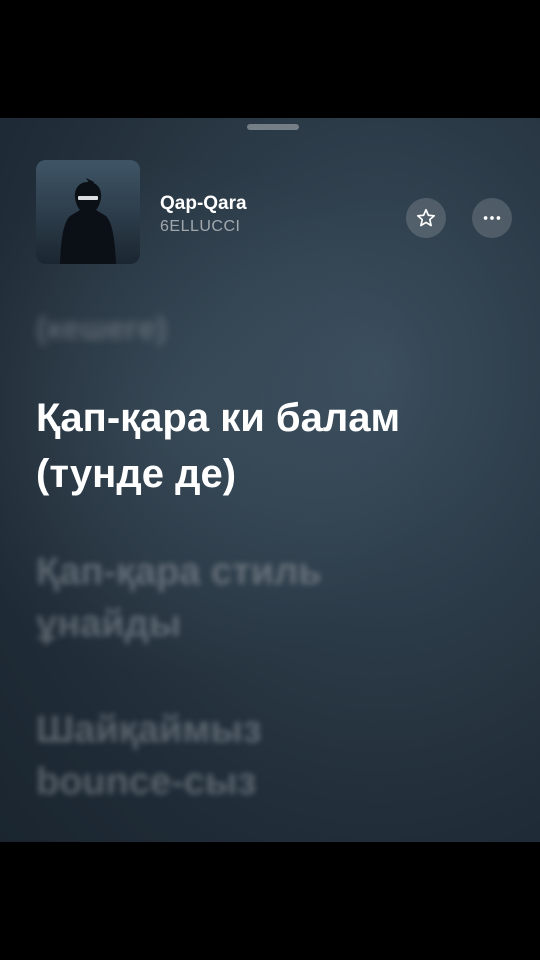 The height and width of the screenshot is (960, 540). I want to click on lyric-line-upcoming: Шайқаймыз bounce-сыз, so click(276, 756).